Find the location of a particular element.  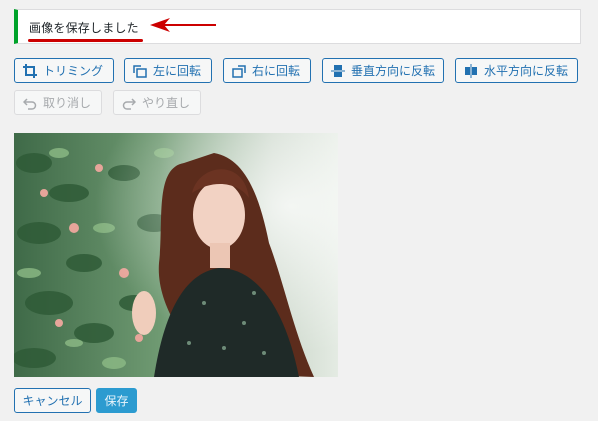

rotate-left-label: 左に回転 is located at coordinates (177, 71).